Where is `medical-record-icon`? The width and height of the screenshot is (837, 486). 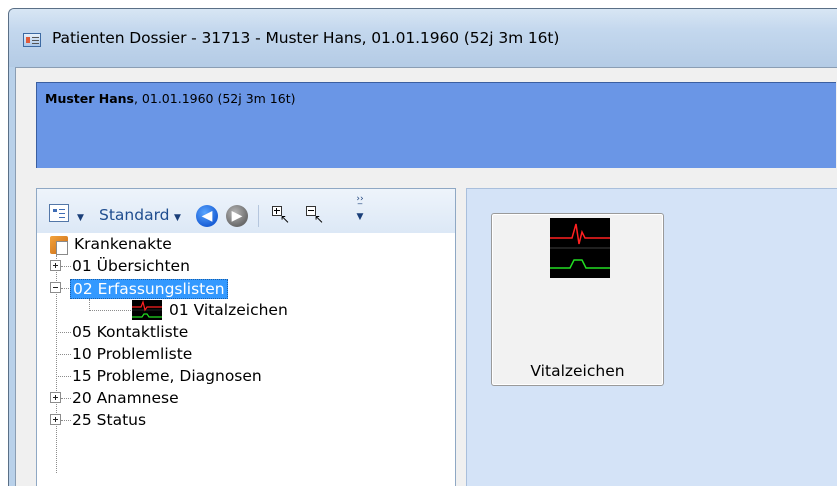 medical-record-icon is located at coordinates (59, 245).